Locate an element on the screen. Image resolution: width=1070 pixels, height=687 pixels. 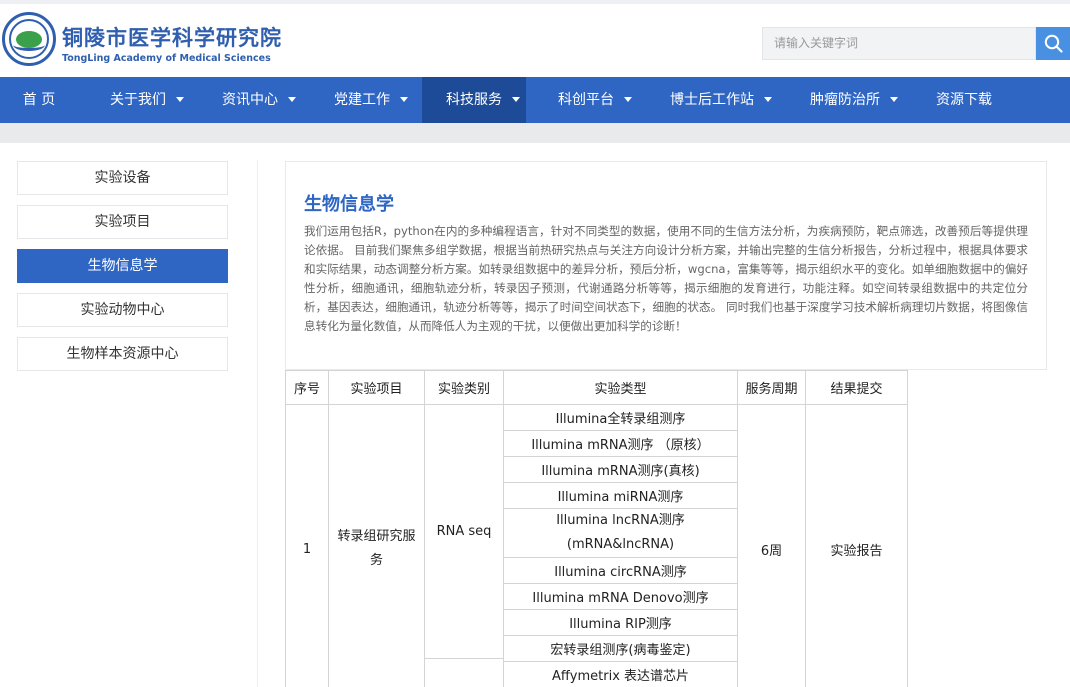
table-cell-result: 实验报告 is located at coordinates (856, 545).